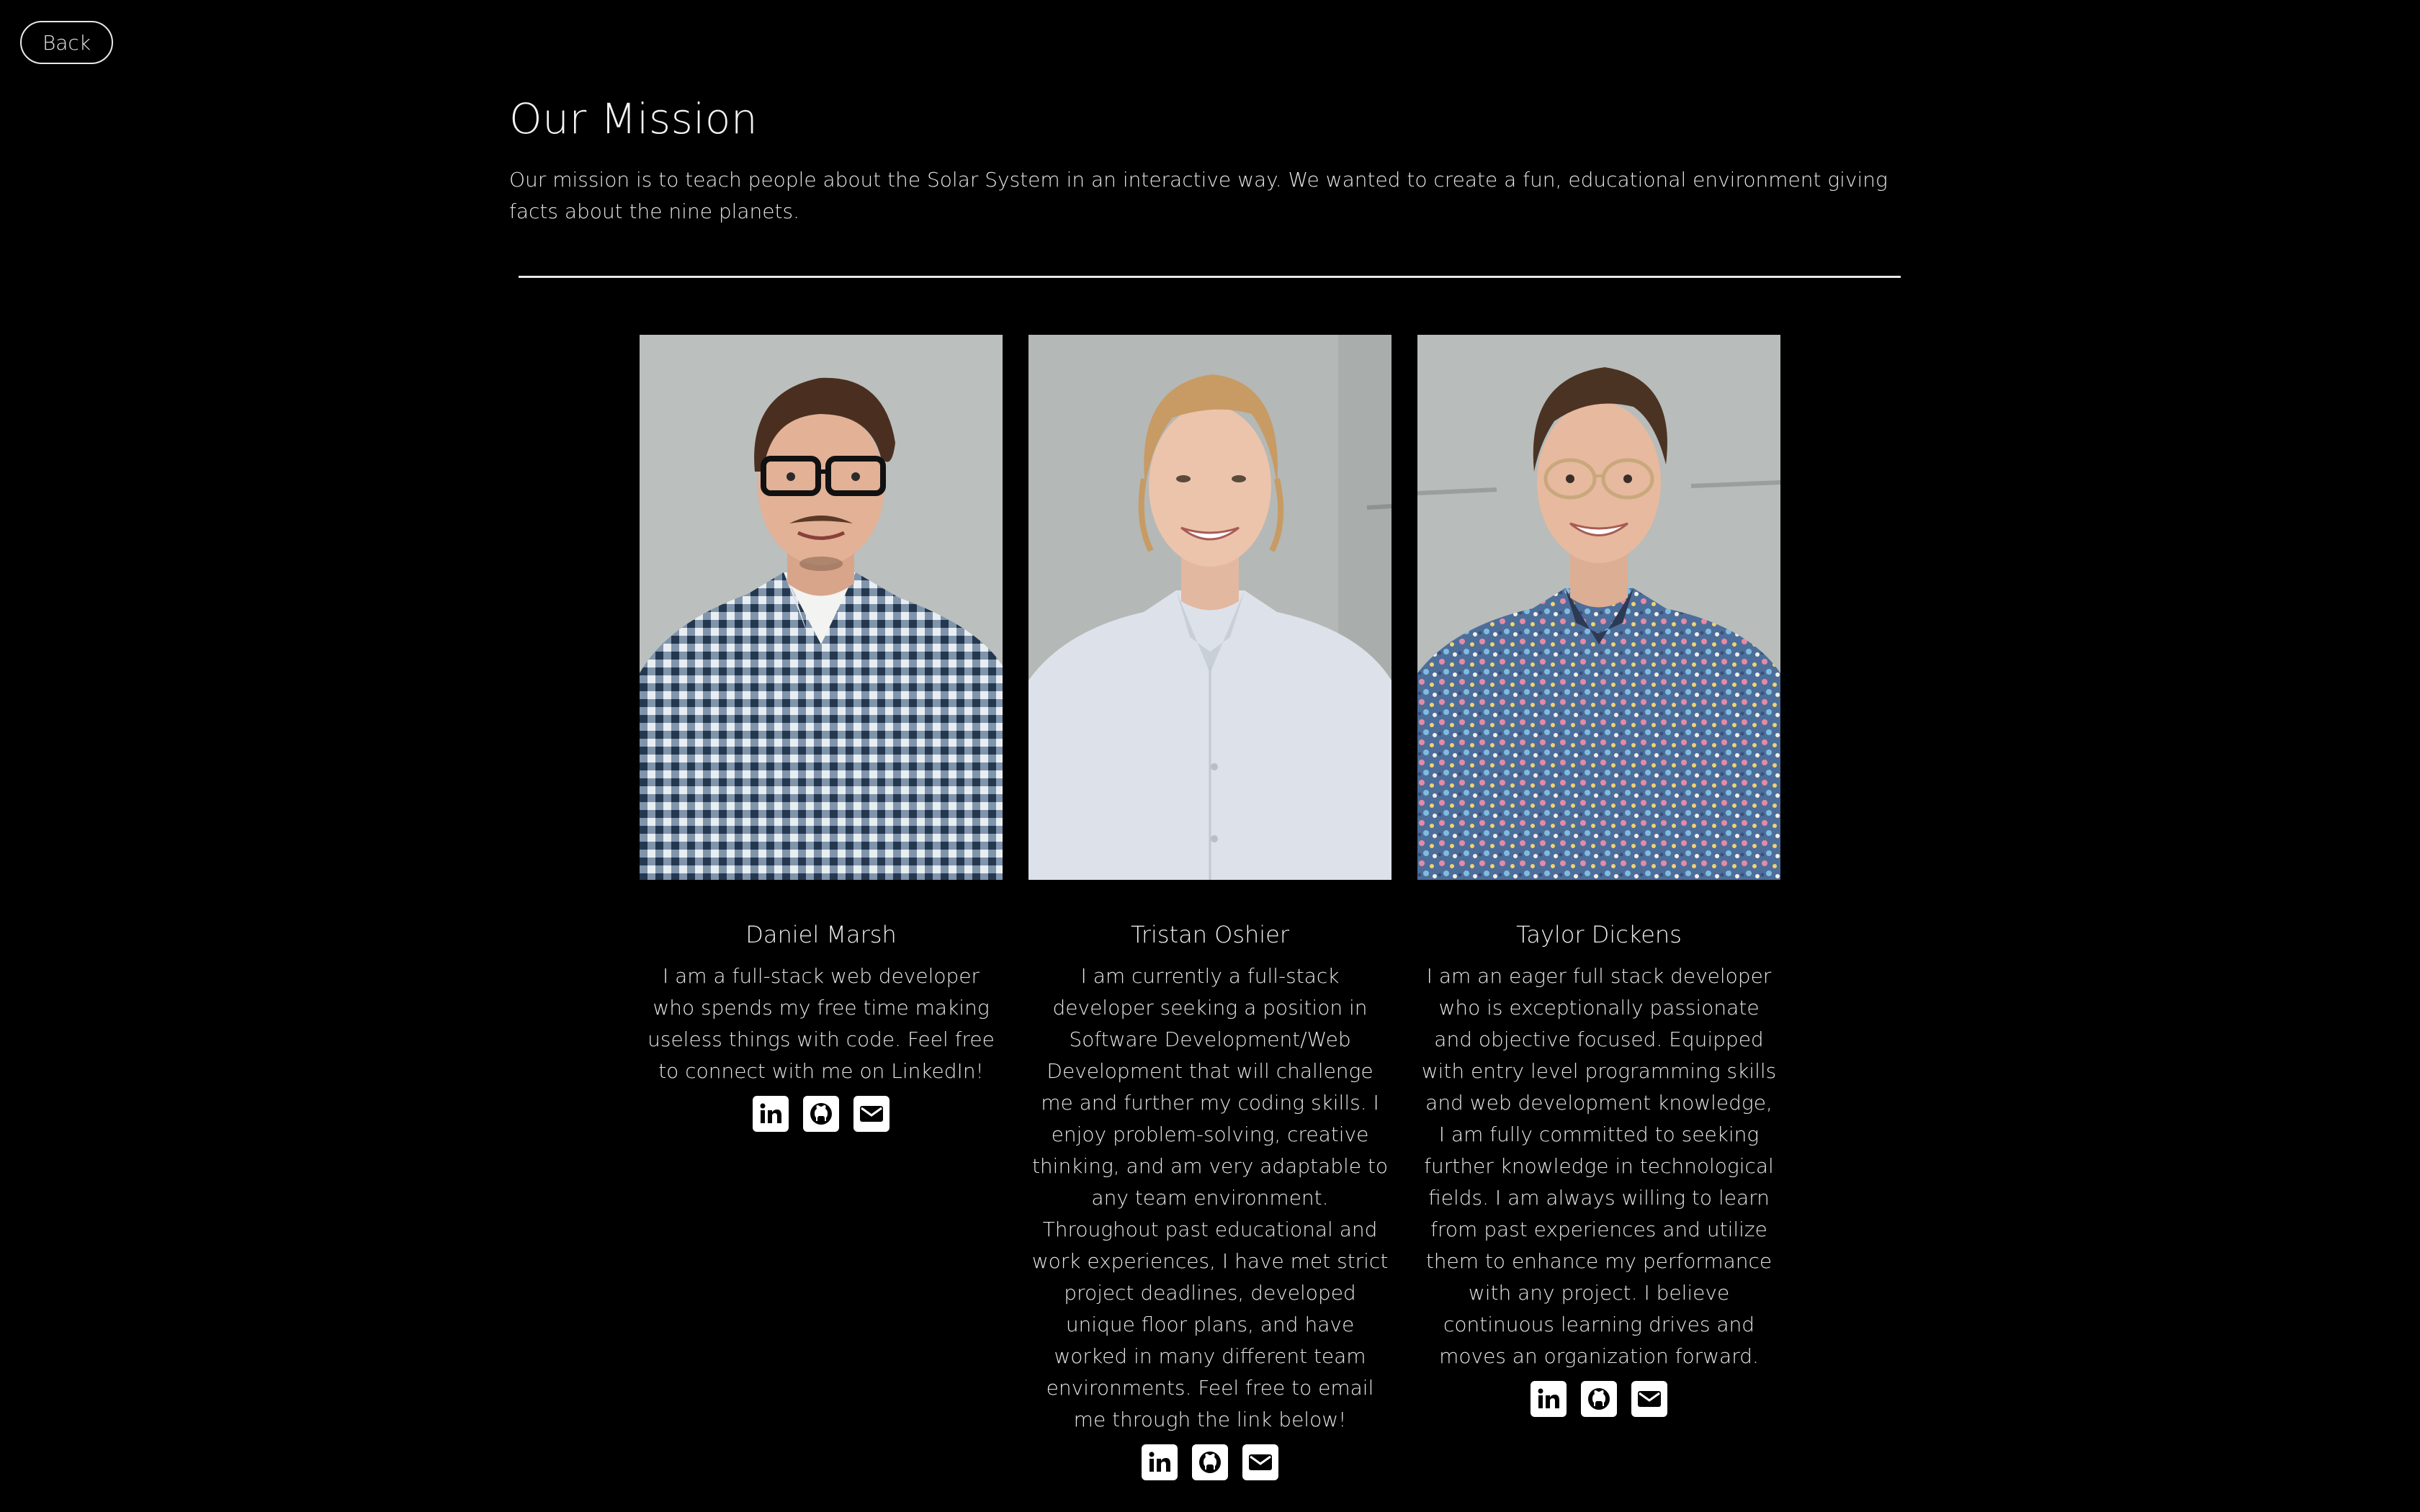  What do you see at coordinates (1210, 607) in the screenshot?
I see `tristan-oshier-photo` at bounding box center [1210, 607].